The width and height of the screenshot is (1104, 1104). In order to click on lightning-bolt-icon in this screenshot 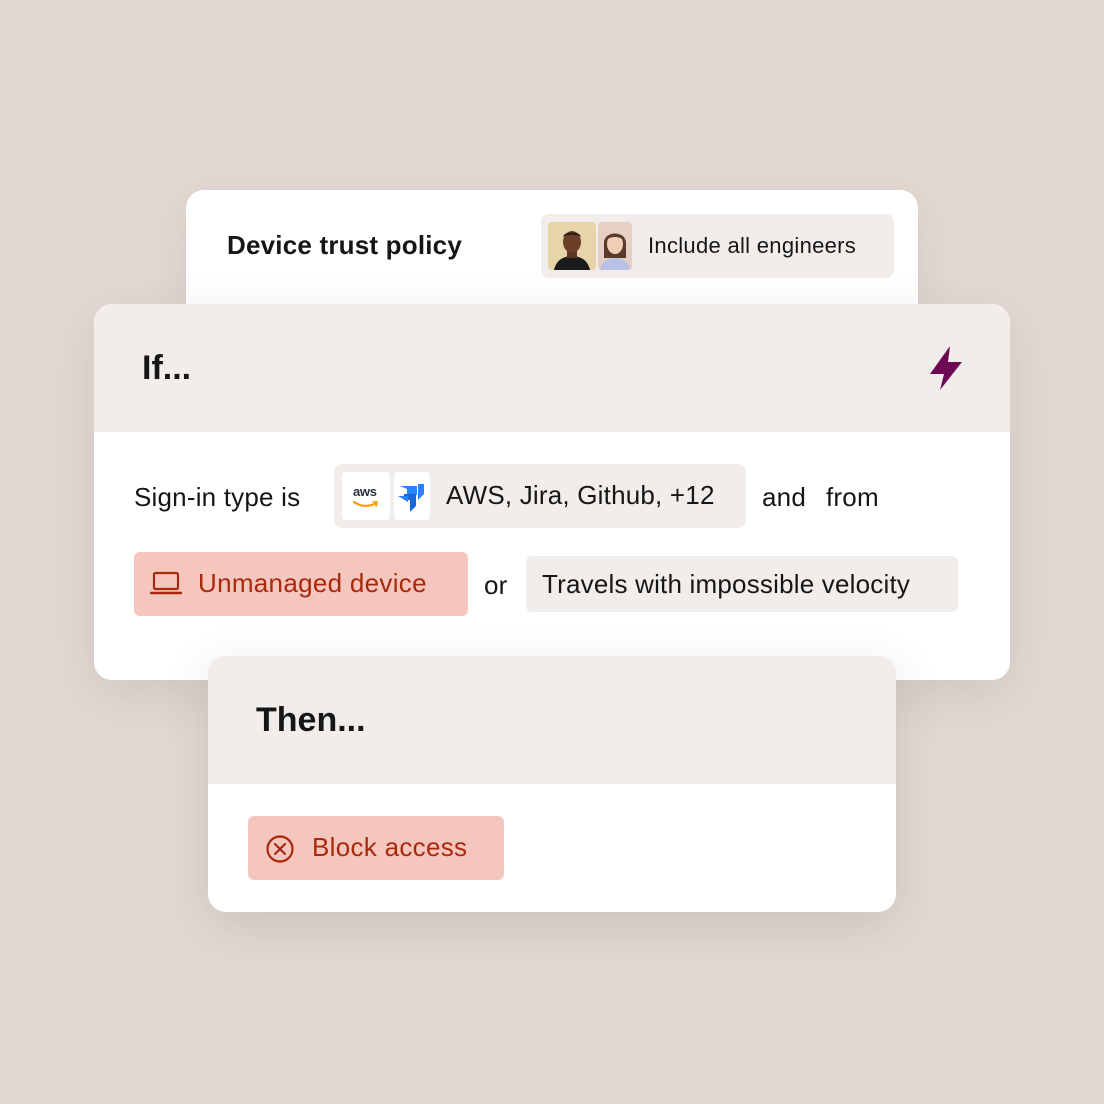, I will do `click(946, 368)`.